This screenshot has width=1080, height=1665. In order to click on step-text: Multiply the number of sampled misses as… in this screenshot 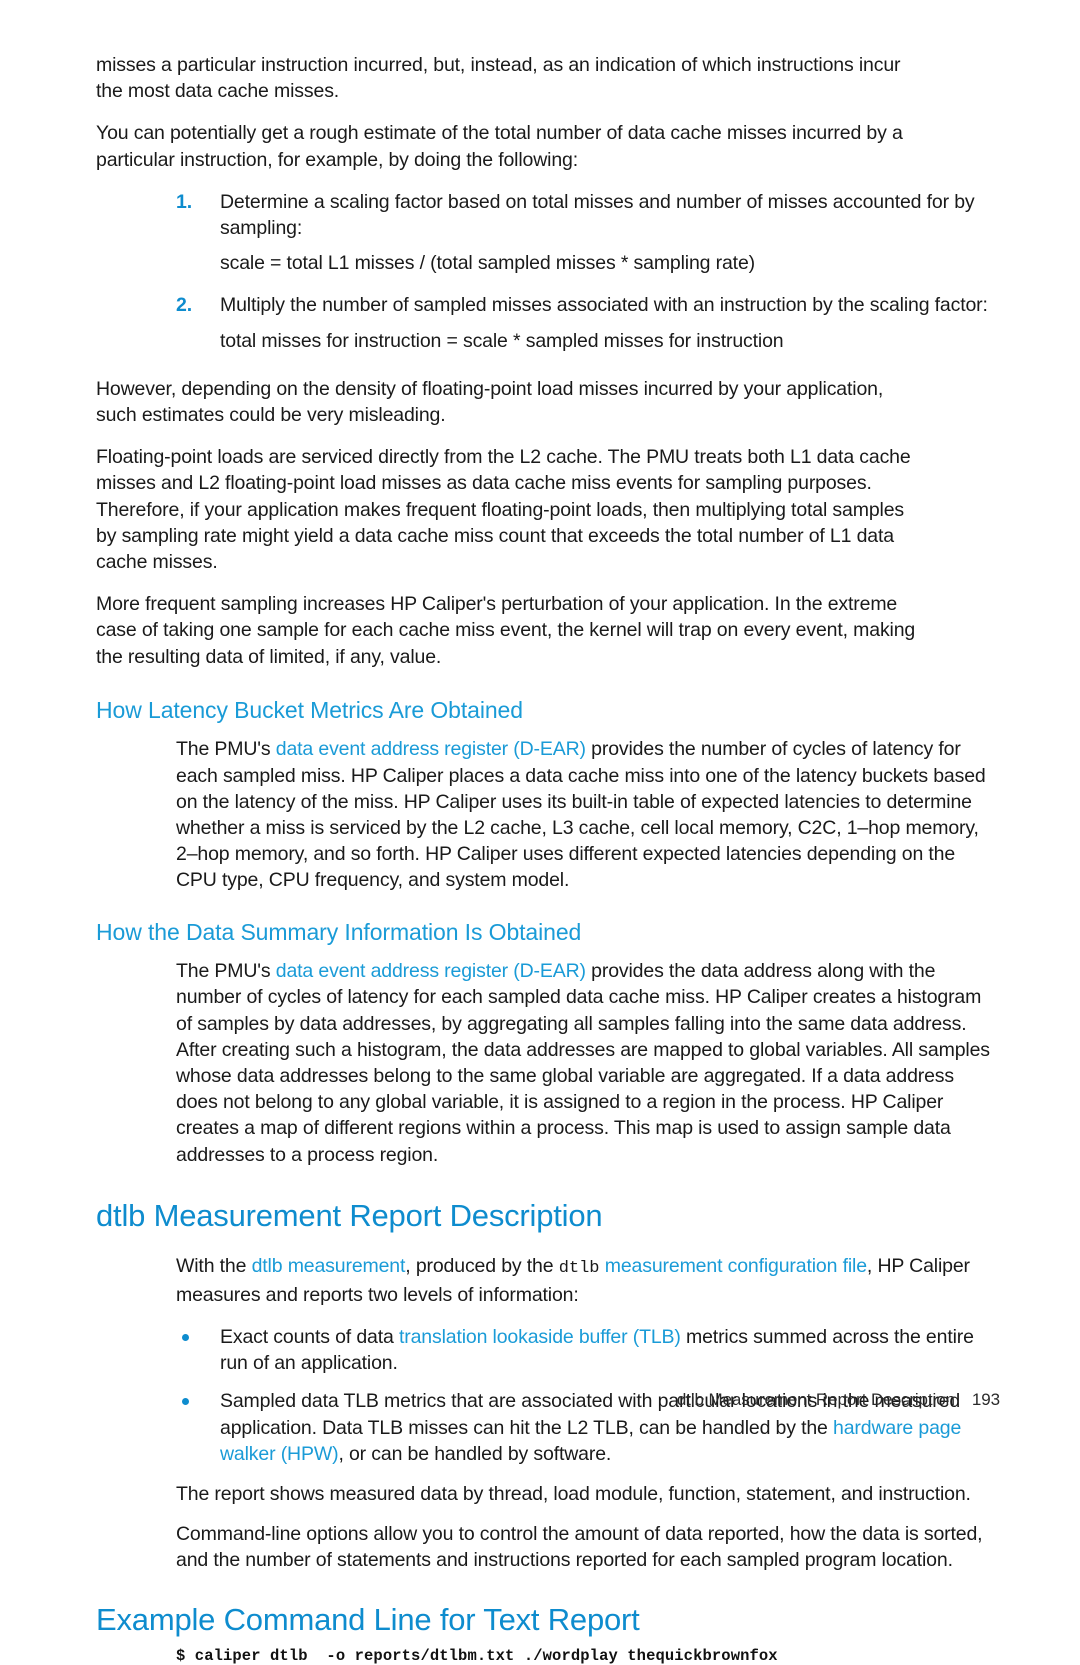, I will do `click(604, 305)`.